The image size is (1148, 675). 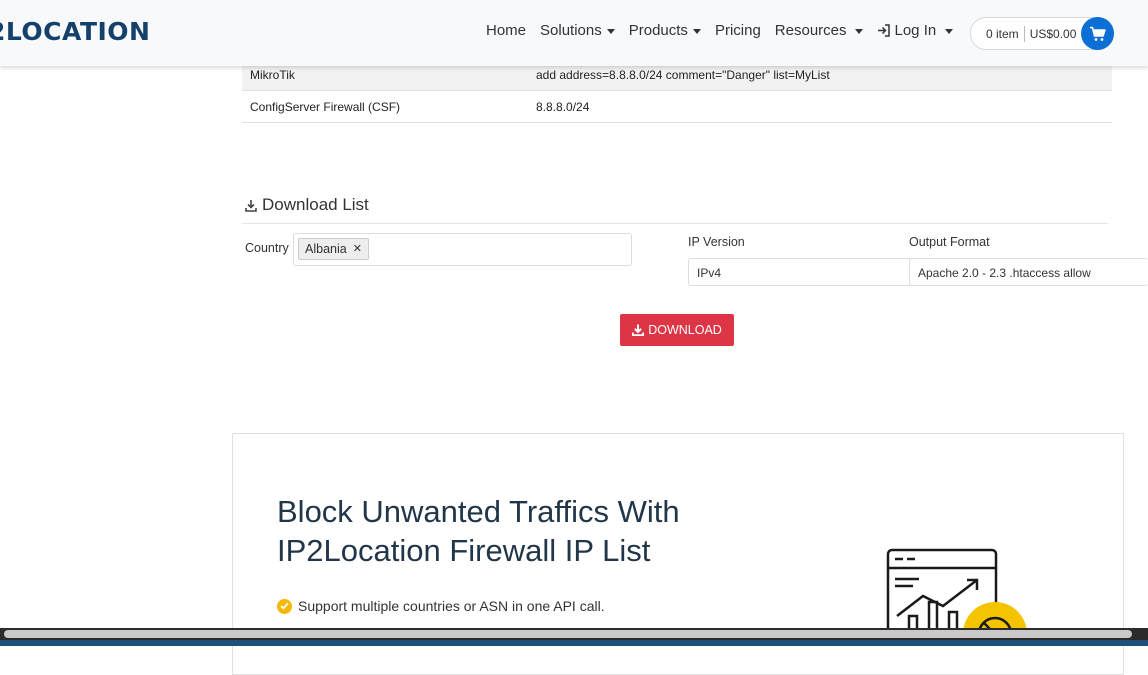 I want to click on nav-resources-label: Resources, so click(x=810, y=30).